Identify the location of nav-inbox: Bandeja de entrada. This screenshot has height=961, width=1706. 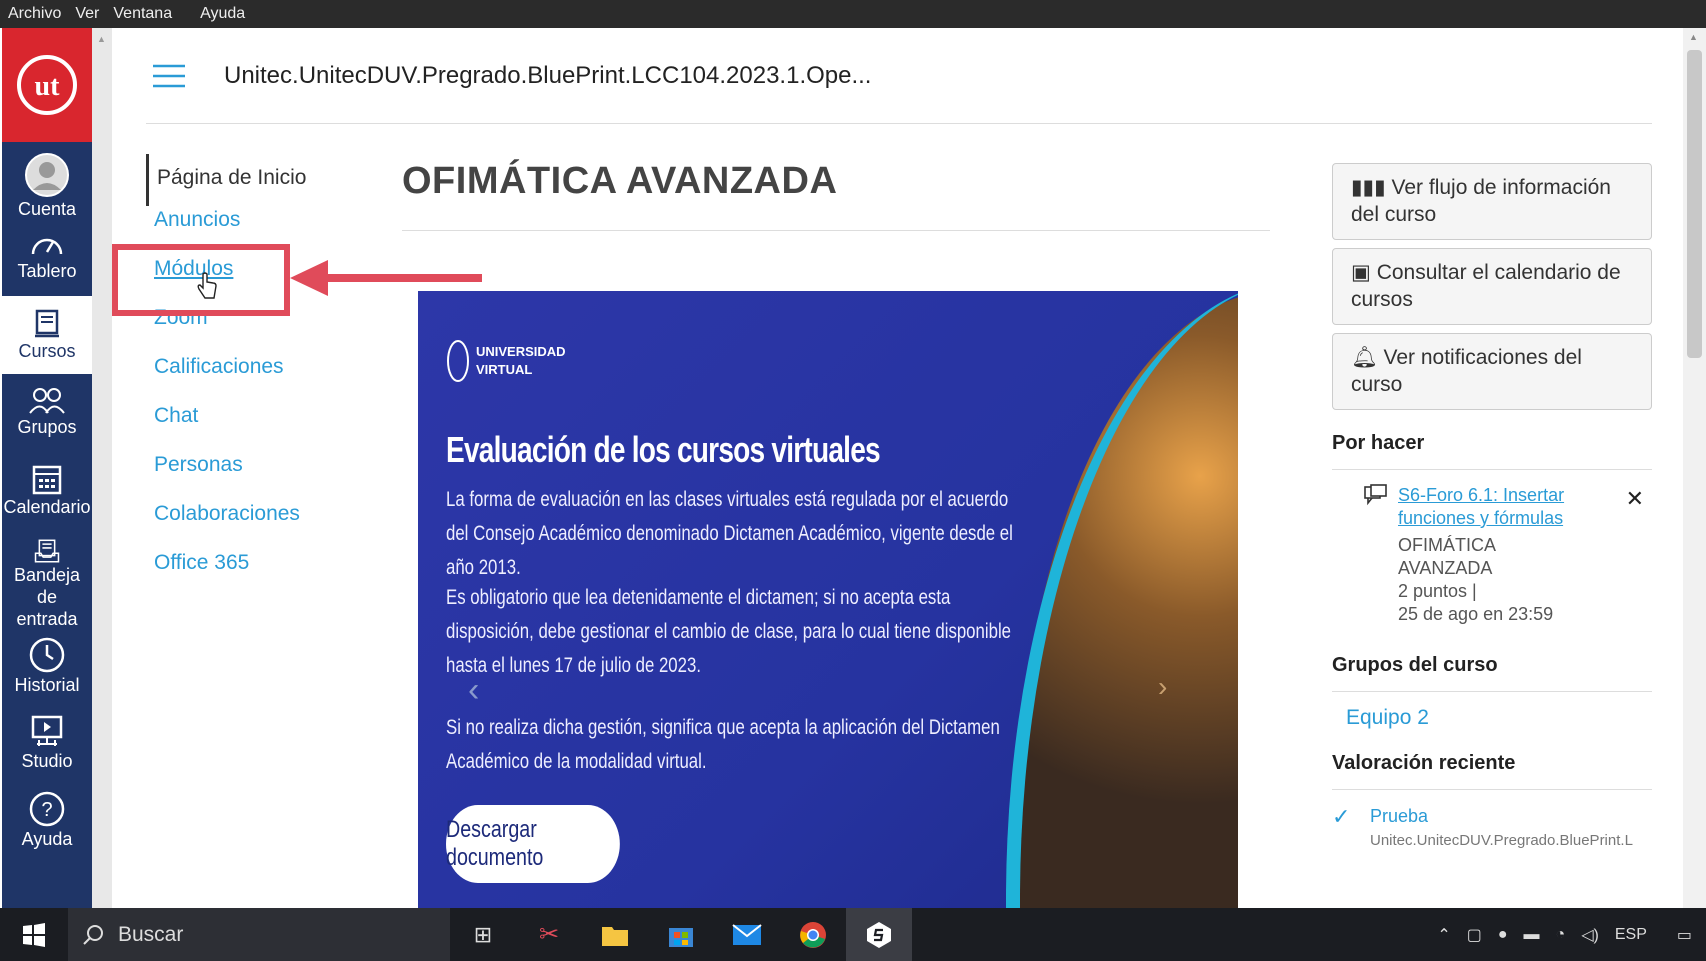
(47, 580).